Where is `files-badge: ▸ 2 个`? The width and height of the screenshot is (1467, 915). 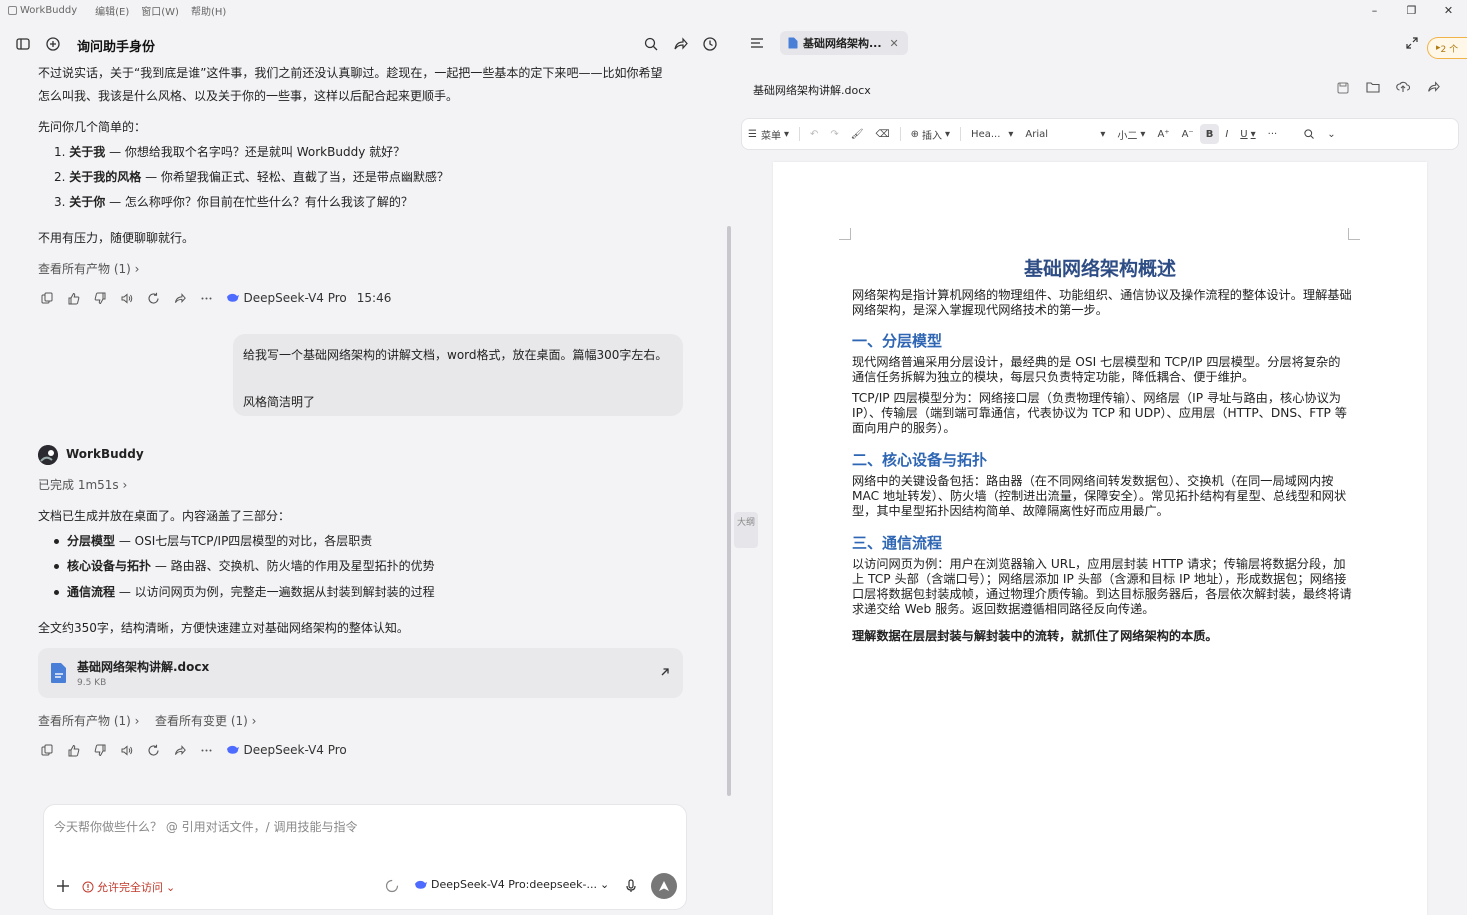 files-badge: ▸ 2 个 is located at coordinates (1447, 48).